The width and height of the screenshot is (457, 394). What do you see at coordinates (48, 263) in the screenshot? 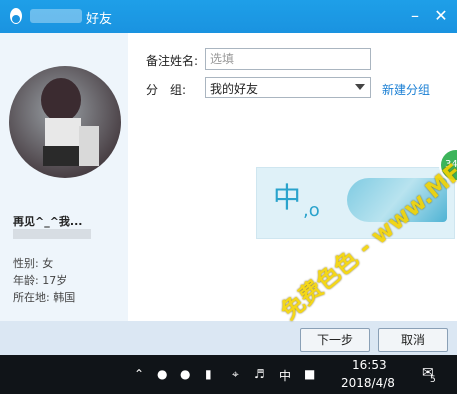
I see `gender-value: 女` at bounding box center [48, 263].